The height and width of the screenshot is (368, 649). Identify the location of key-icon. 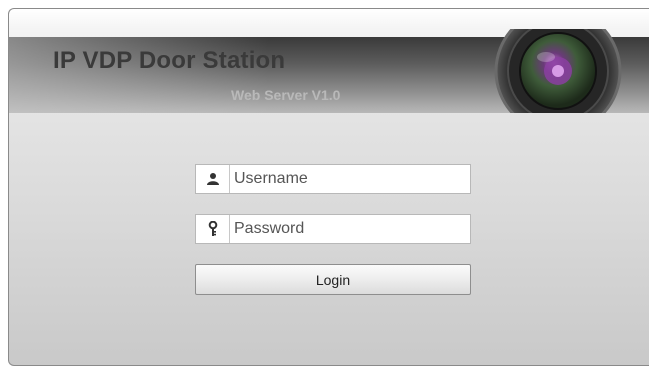
(213, 229).